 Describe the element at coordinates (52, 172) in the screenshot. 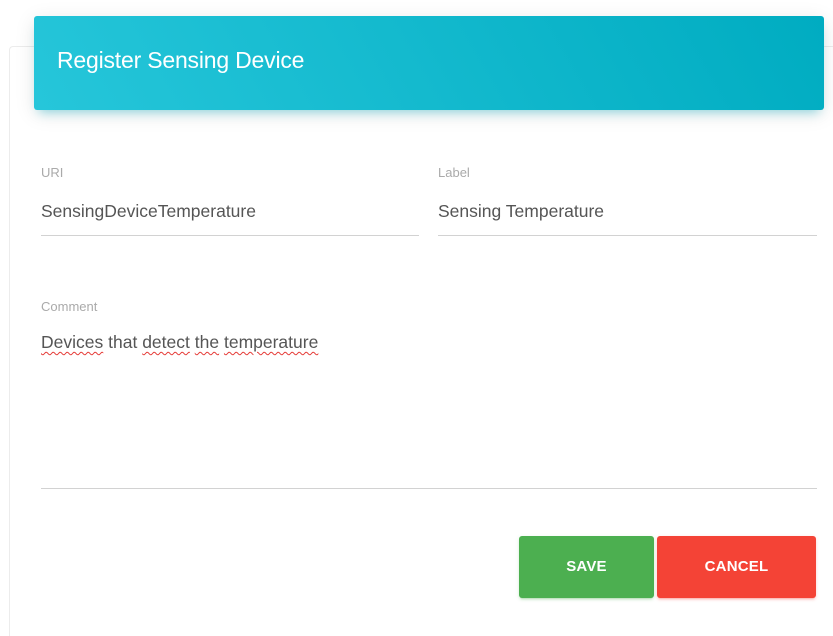

I see `uri-field-label: URI` at that location.